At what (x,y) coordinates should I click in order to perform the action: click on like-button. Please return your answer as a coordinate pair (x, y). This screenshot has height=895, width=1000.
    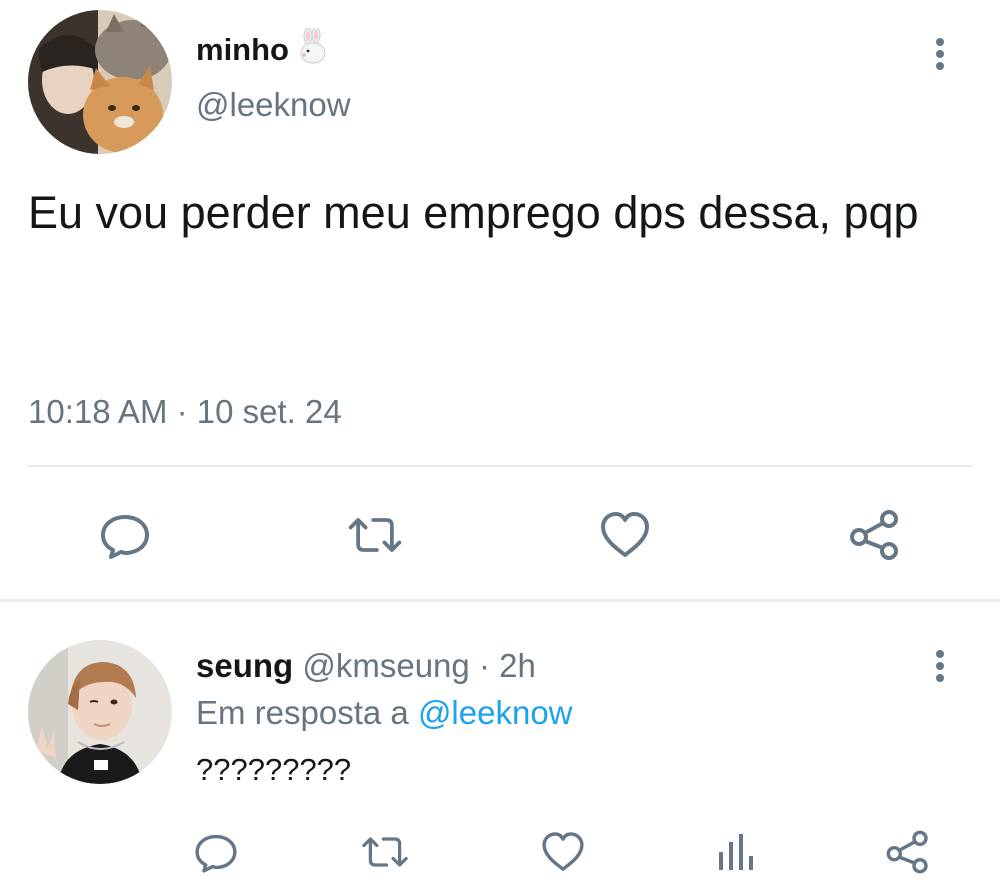
    Looking at the image, I should click on (625, 535).